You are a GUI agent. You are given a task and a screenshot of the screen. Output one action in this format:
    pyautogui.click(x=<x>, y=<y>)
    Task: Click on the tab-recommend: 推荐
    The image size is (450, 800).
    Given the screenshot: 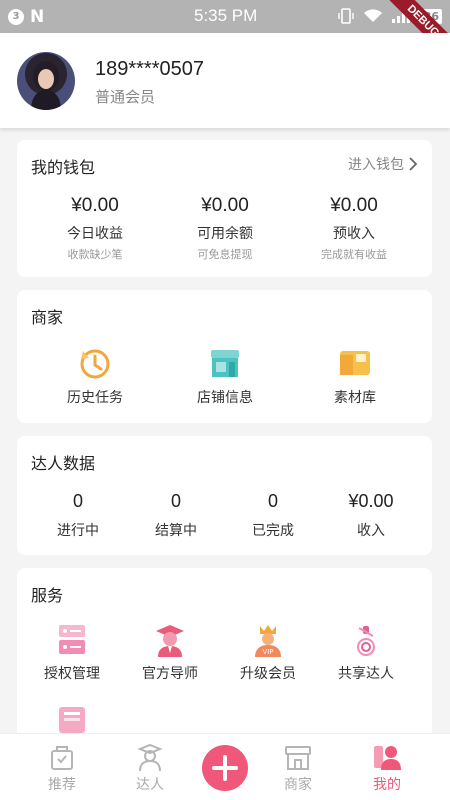 What is the action you would take?
    pyautogui.click(x=62, y=768)
    